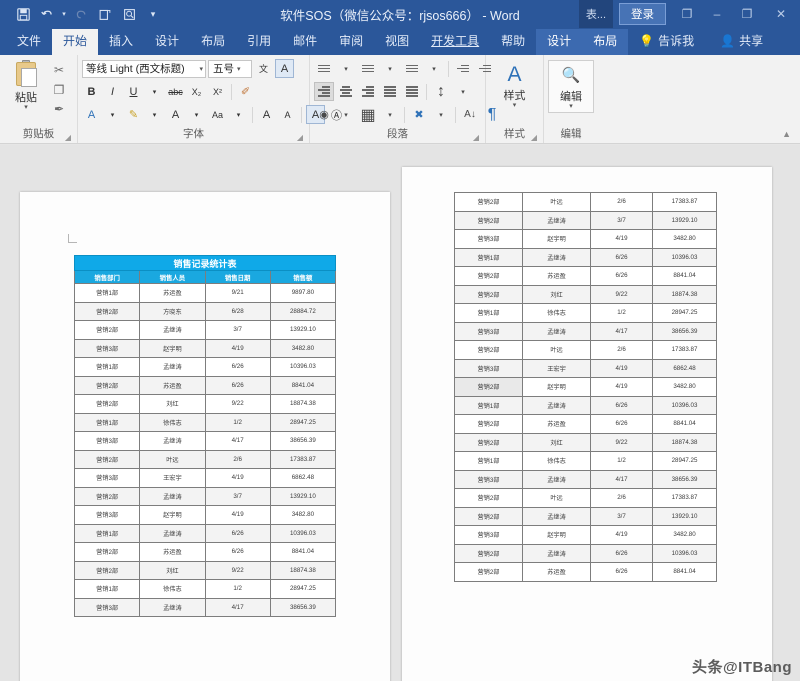 Image resolution: width=800 pixels, height=681 pixels. Describe the element at coordinates (29, 42) in the screenshot. I see `tab-file: 文件` at that location.